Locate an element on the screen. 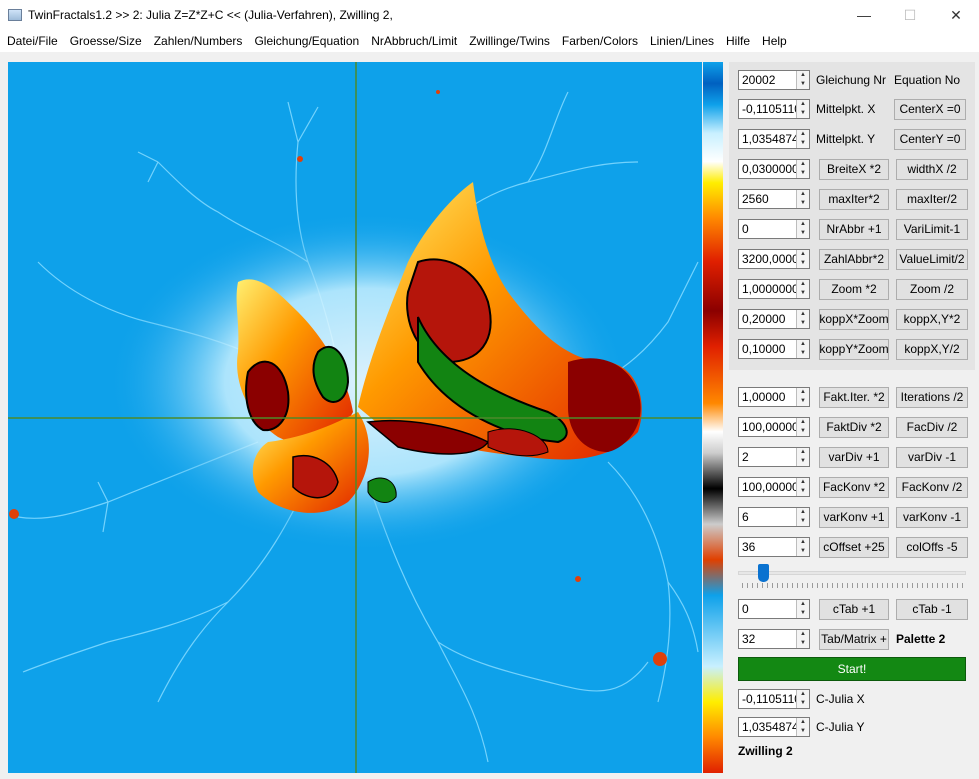 The image size is (979, 779). spin-value: -0,1105110 is located at coordinates (771, 109).